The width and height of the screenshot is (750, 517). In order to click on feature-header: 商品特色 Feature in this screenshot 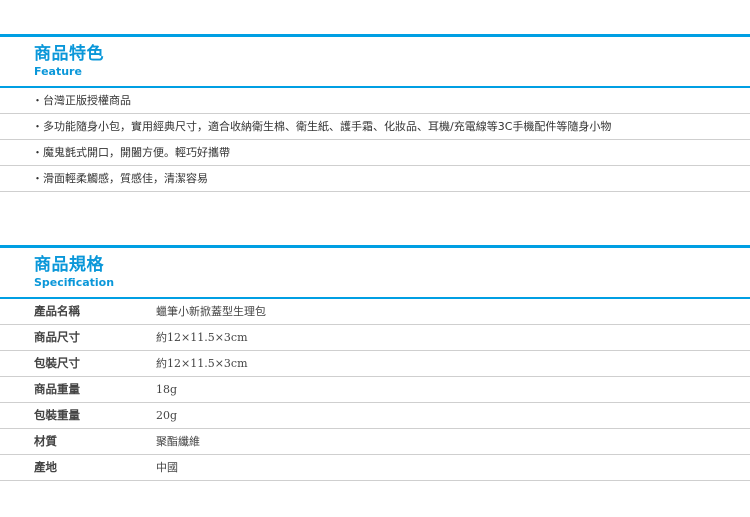, I will do `click(375, 61)`.